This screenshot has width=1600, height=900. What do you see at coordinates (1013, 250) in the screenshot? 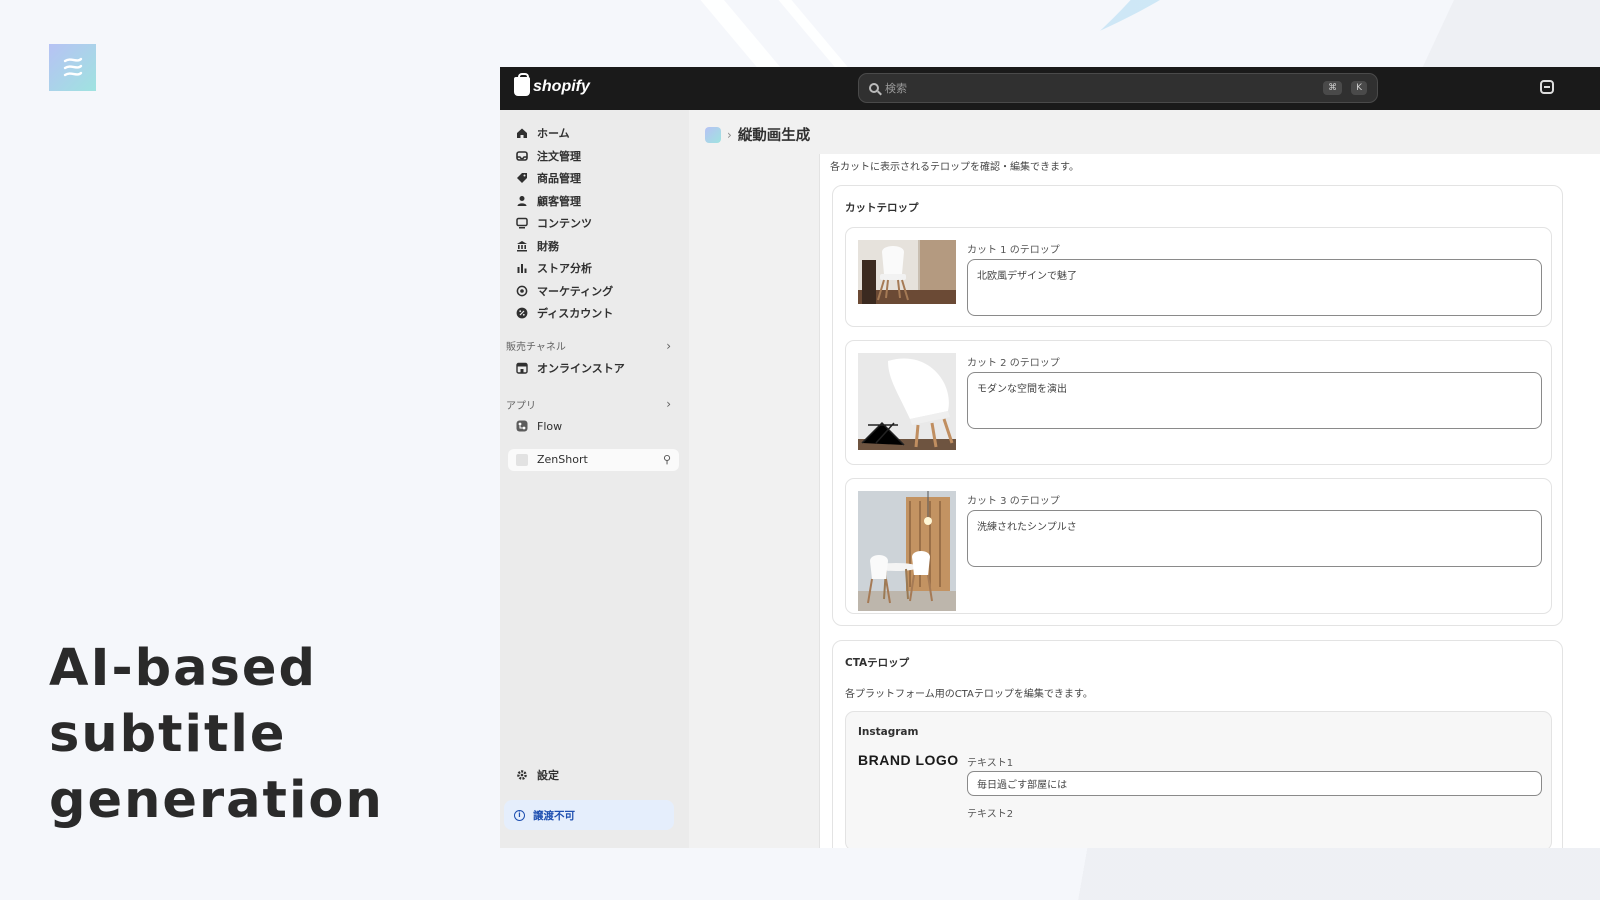
I see `cut-label: カット 1 のテロップ` at bounding box center [1013, 250].